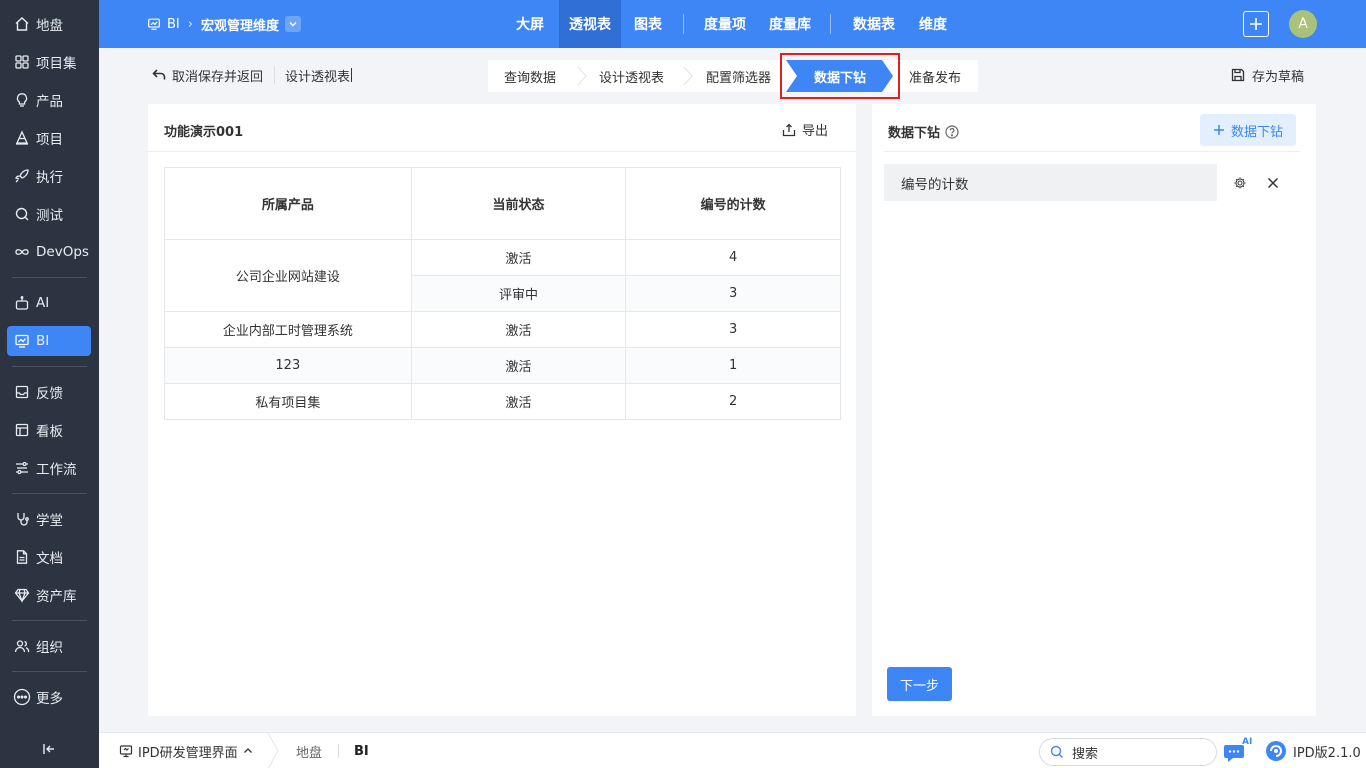 The image size is (1366, 768). What do you see at coordinates (530, 24) in the screenshot?
I see `nav-screen: 大屏` at bounding box center [530, 24].